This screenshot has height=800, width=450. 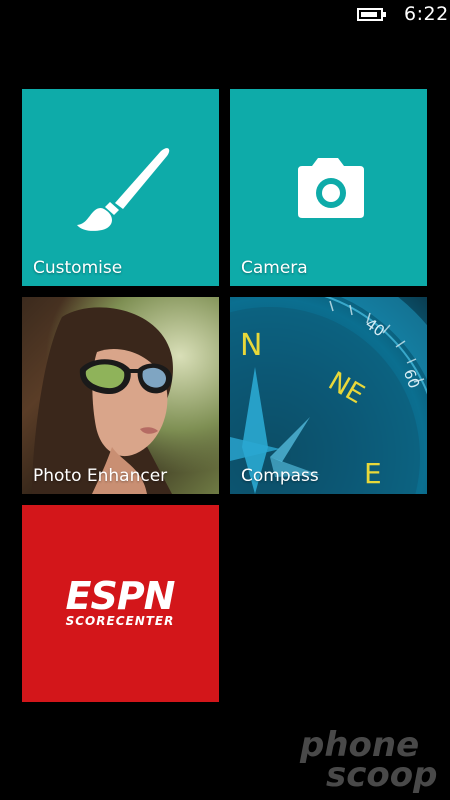 I want to click on photo-enhancer-image, so click(x=120, y=395).